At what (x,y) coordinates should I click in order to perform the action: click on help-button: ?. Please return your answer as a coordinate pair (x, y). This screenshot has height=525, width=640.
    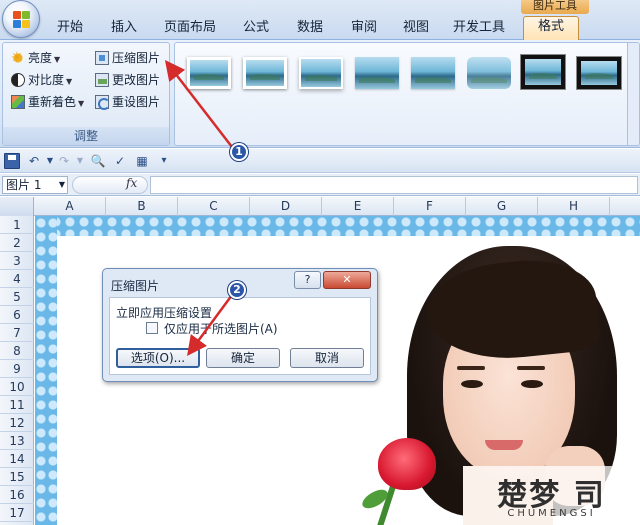
    Looking at the image, I should click on (307, 280).